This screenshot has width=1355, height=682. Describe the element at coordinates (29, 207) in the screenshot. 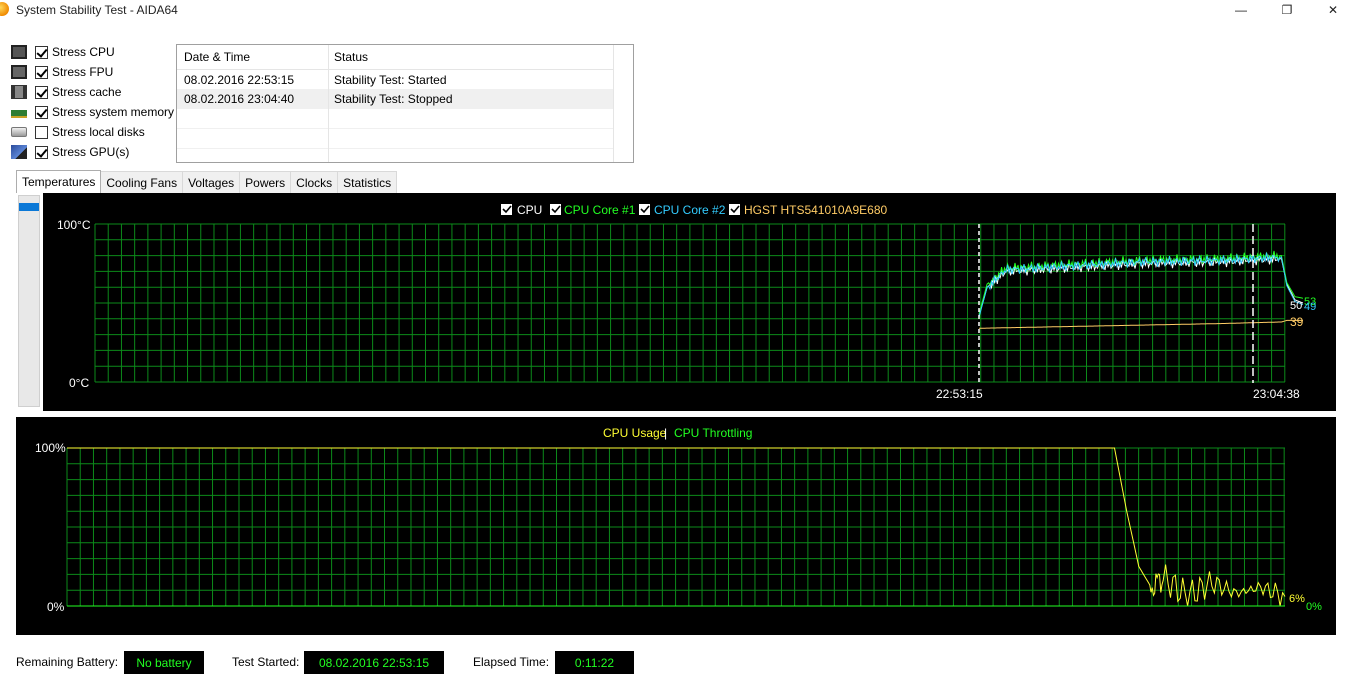

I see `slider-thumb` at that location.